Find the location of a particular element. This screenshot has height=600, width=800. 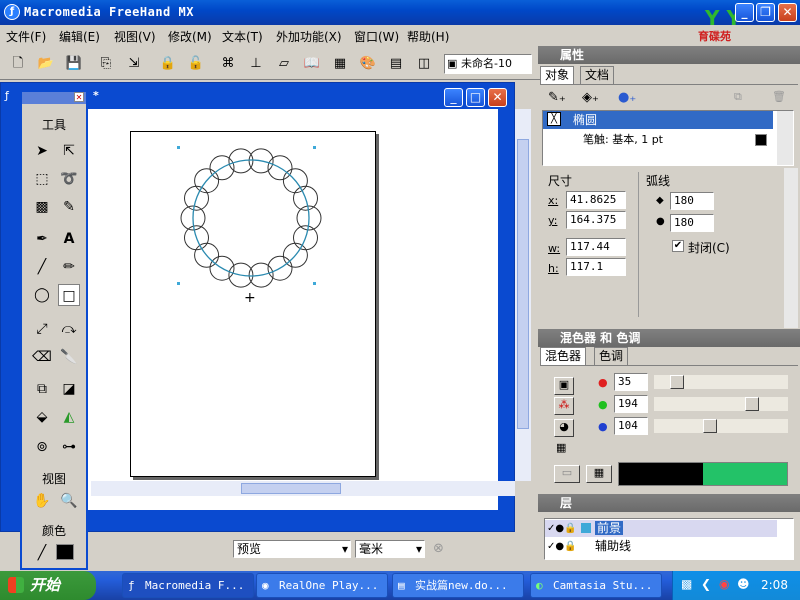

tools-close-icon: ✕ is located at coordinates (79, 97).